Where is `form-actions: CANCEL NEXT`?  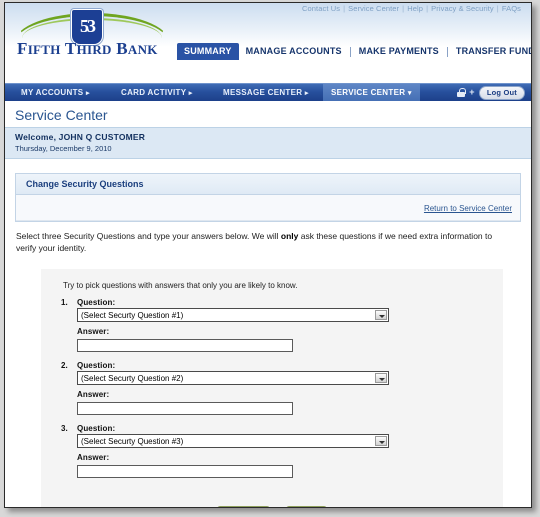 form-actions: CANCEL NEXT is located at coordinates (272, 497).